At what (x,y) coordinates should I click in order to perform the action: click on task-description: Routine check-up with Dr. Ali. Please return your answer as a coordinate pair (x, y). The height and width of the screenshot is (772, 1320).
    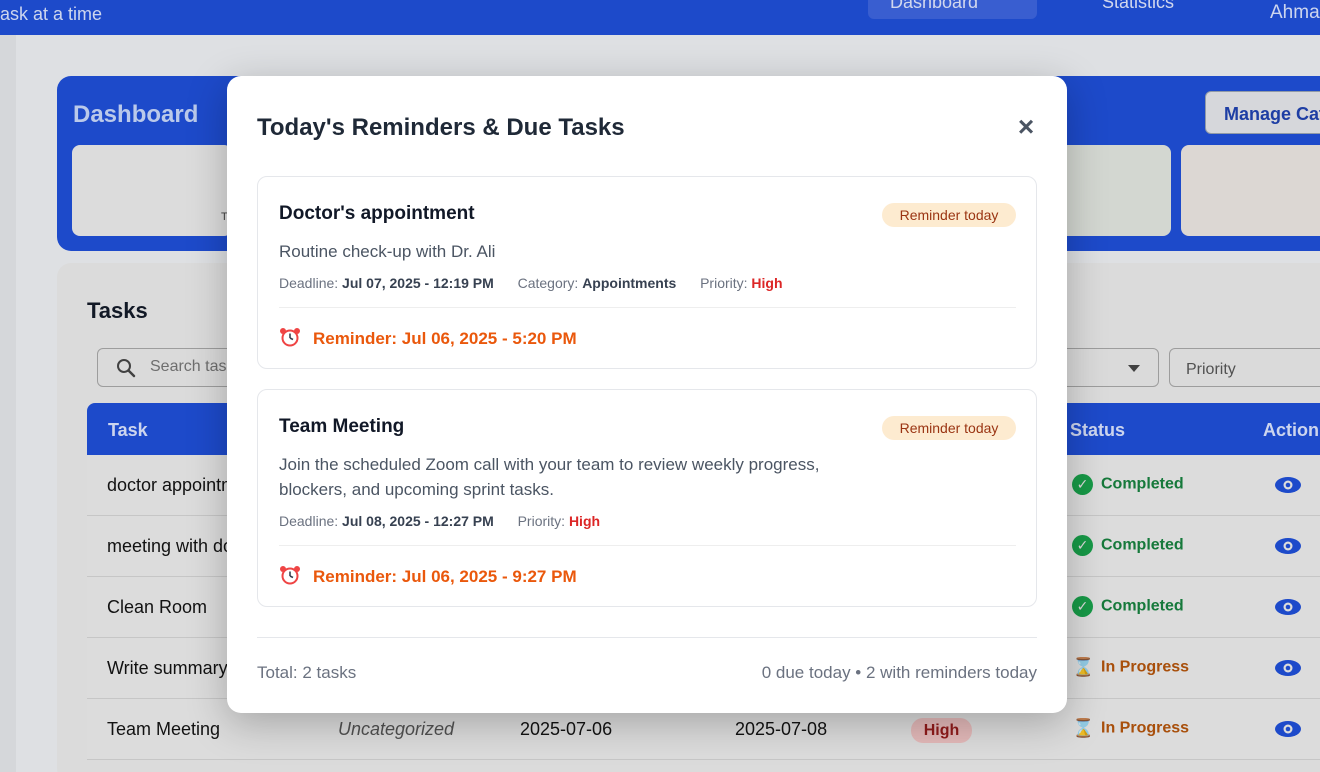
    Looking at the image, I should click on (387, 251).